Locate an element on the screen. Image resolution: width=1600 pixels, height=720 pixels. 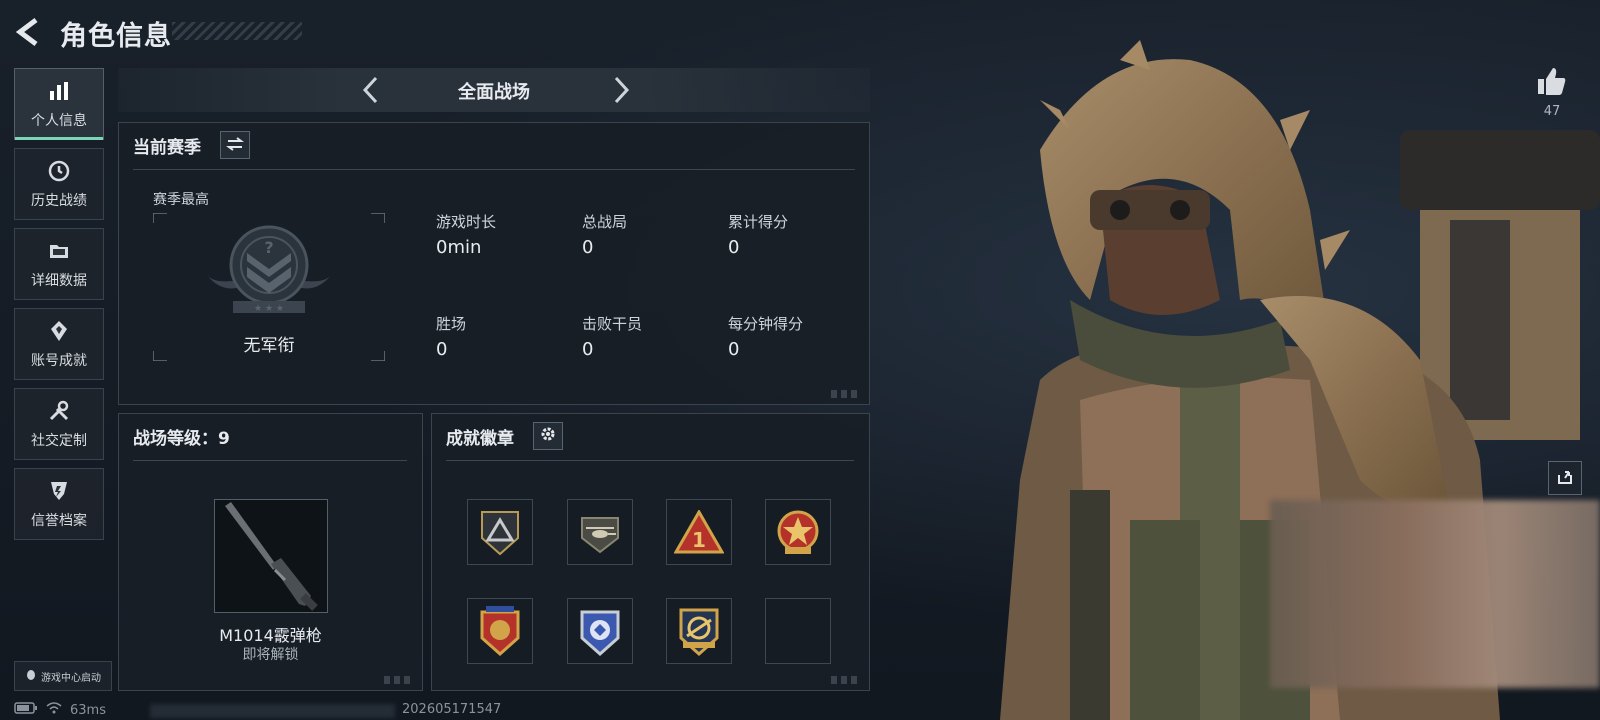
mode-title: 全面战场 is located at coordinates (494, 92).